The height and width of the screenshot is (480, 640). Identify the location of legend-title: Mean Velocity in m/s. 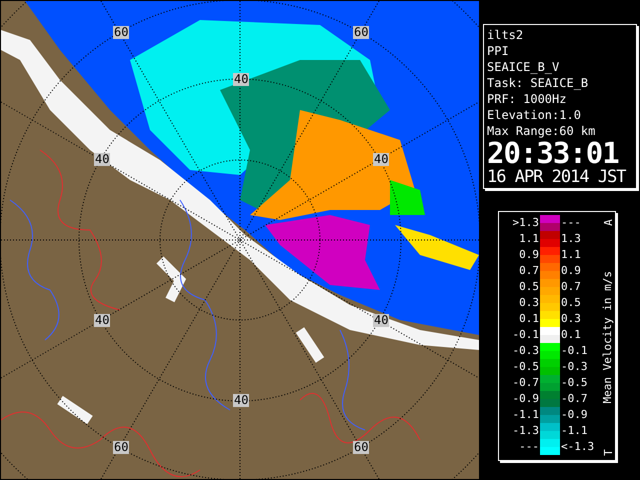
(608, 337).